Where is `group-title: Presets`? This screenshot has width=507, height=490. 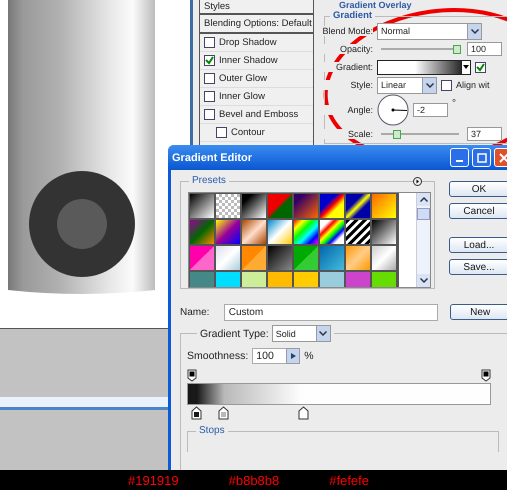
group-title: Presets is located at coordinates (209, 180).